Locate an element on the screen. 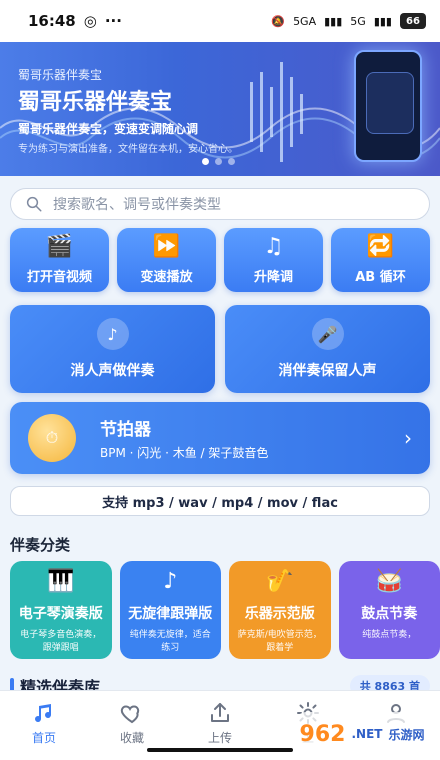 Image resolution: width=440 pixels, height=760 pixels. category-title: 乐器示范版 is located at coordinates (279, 614).